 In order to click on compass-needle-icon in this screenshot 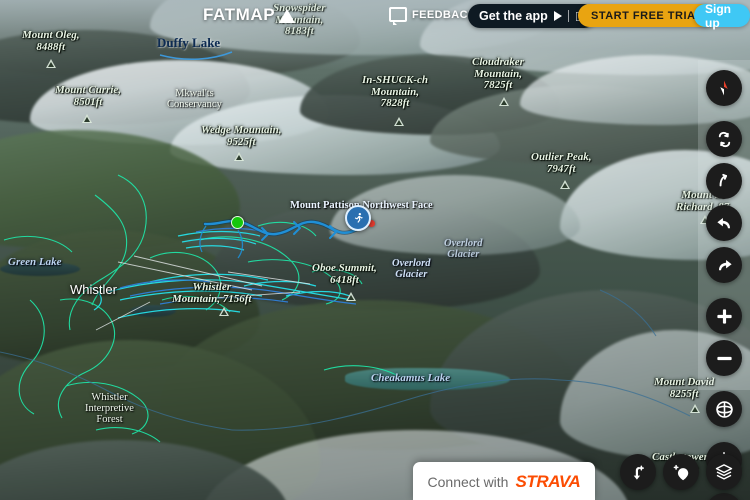, I will do `click(724, 88)`.